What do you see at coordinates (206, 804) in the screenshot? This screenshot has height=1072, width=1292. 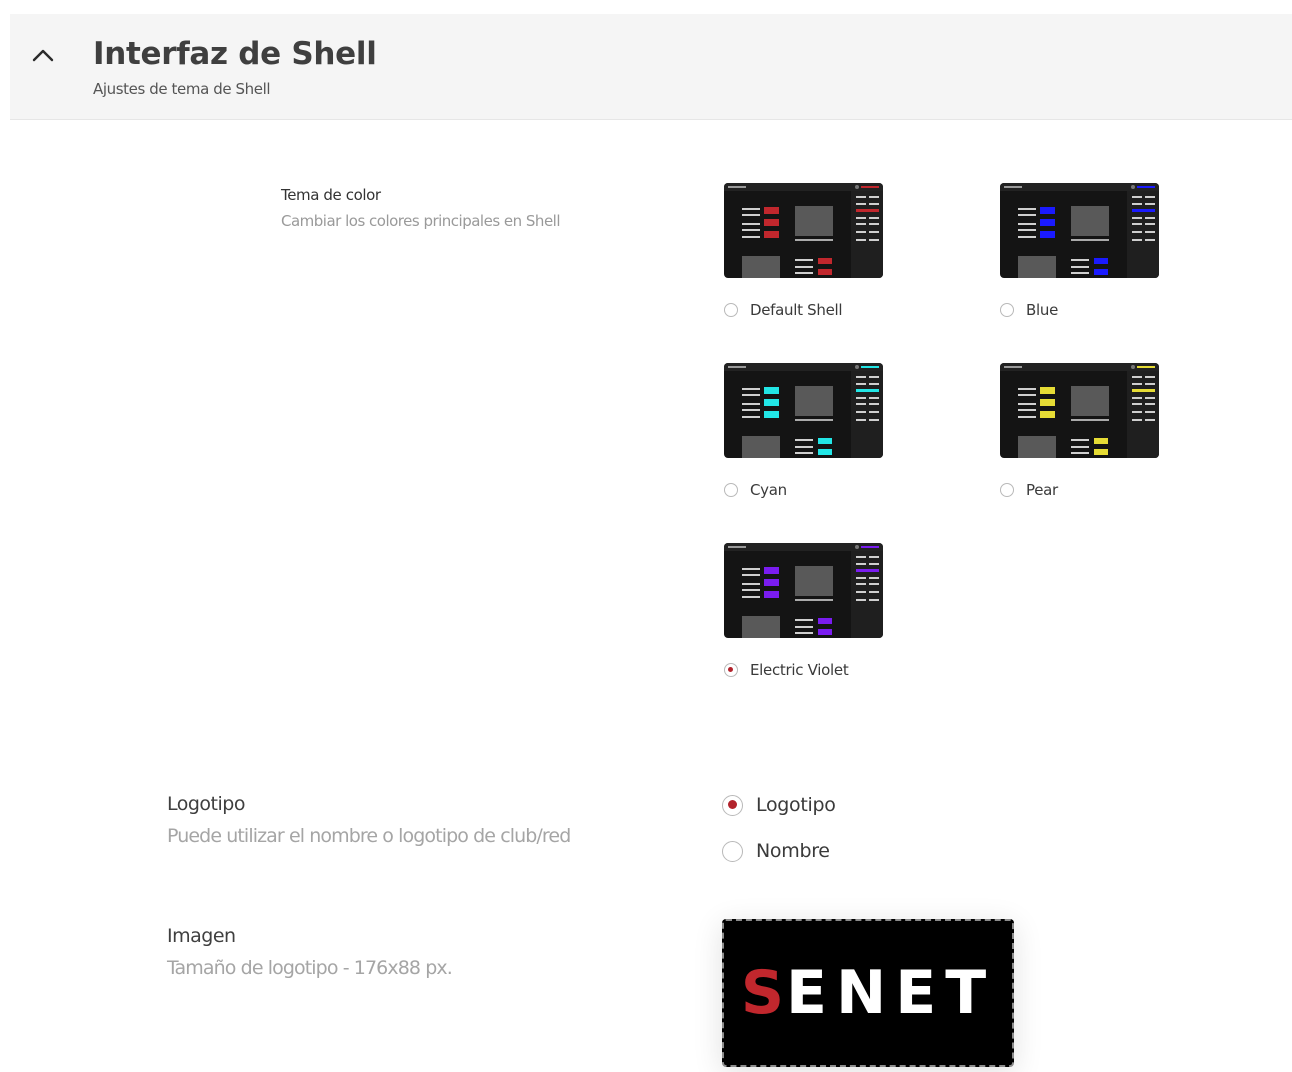 I see `logo-label: Logotipo` at bounding box center [206, 804].